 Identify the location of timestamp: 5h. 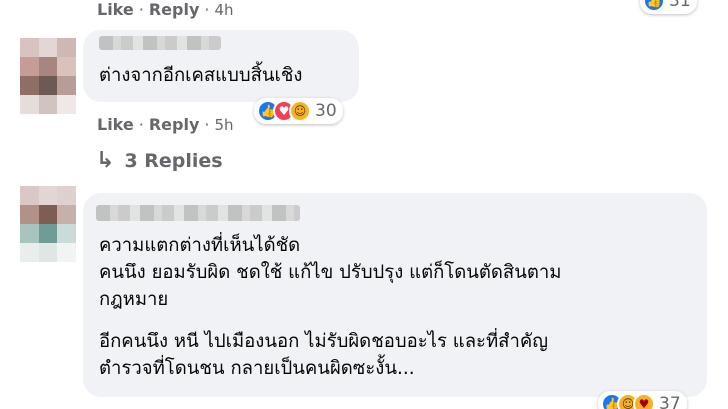
(223, 125).